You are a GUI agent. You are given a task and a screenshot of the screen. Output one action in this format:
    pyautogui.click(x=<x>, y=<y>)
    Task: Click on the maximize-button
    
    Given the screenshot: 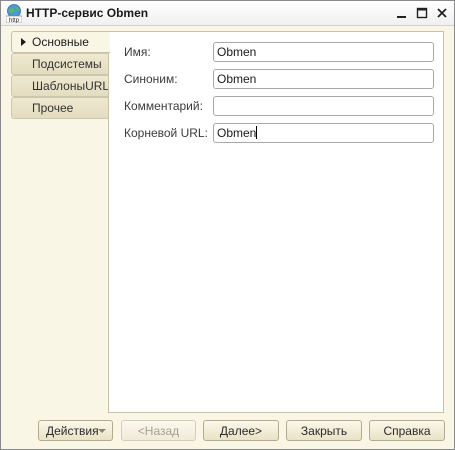 What is the action you would take?
    pyautogui.click(x=422, y=13)
    